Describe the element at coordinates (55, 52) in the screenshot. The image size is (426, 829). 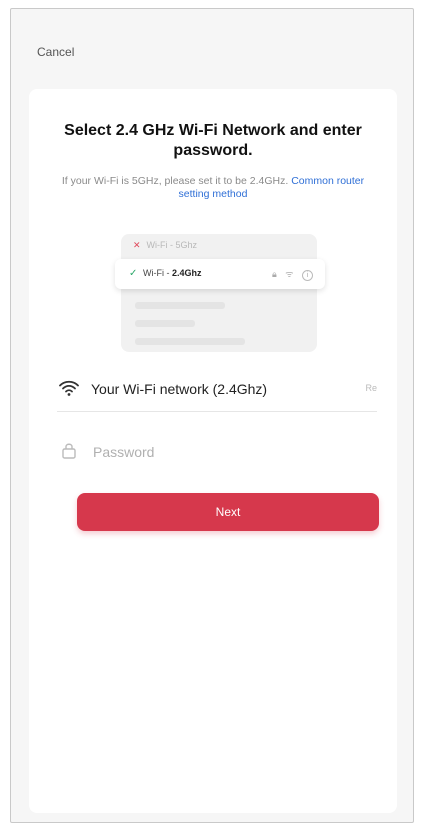
I see `cancel-button: Cancel` at that location.